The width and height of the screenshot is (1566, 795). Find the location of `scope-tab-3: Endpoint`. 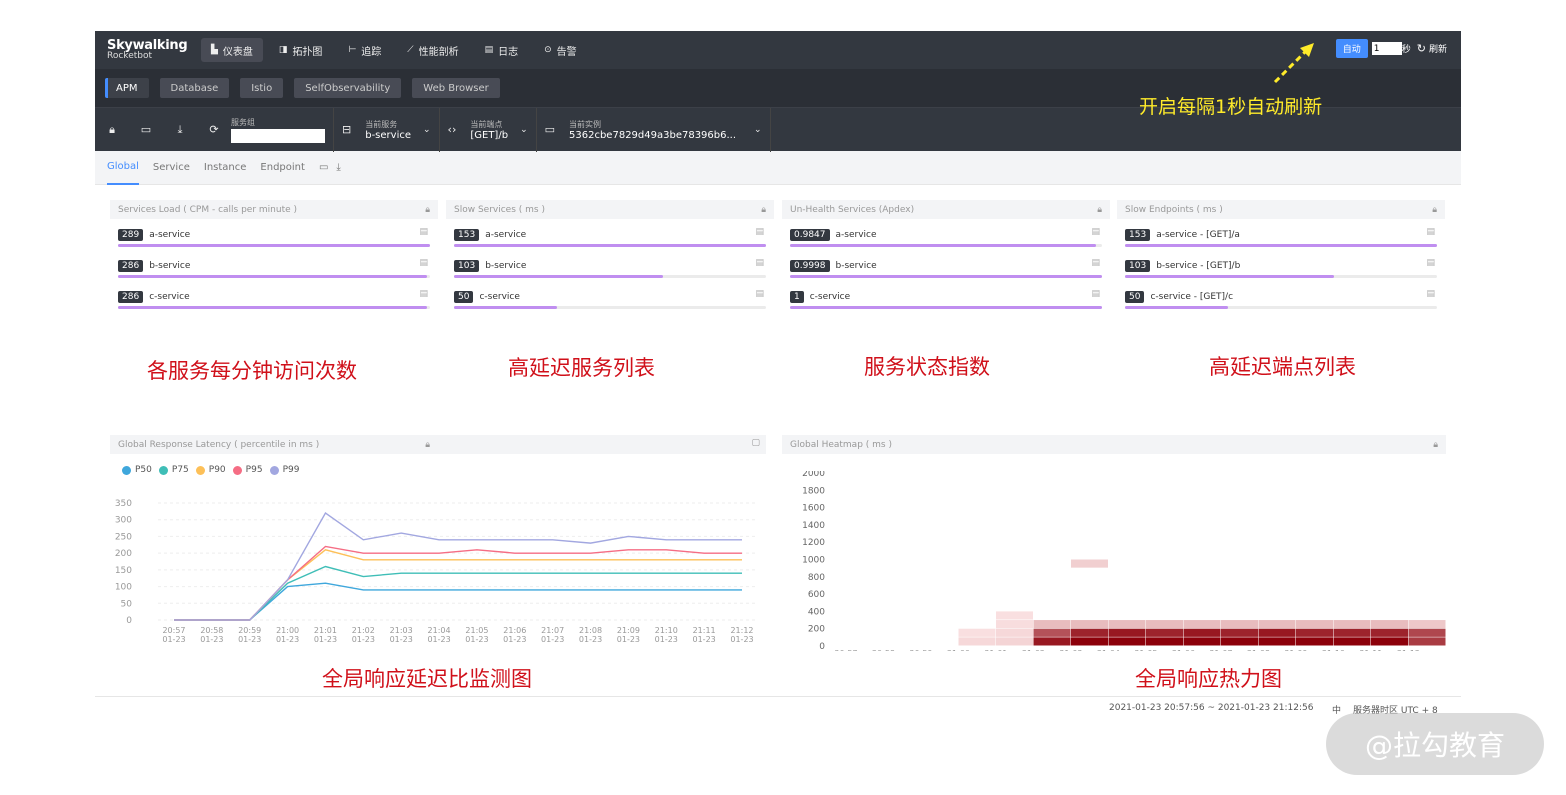

scope-tab-3: Endpoint is located at coordinates (282, 168).